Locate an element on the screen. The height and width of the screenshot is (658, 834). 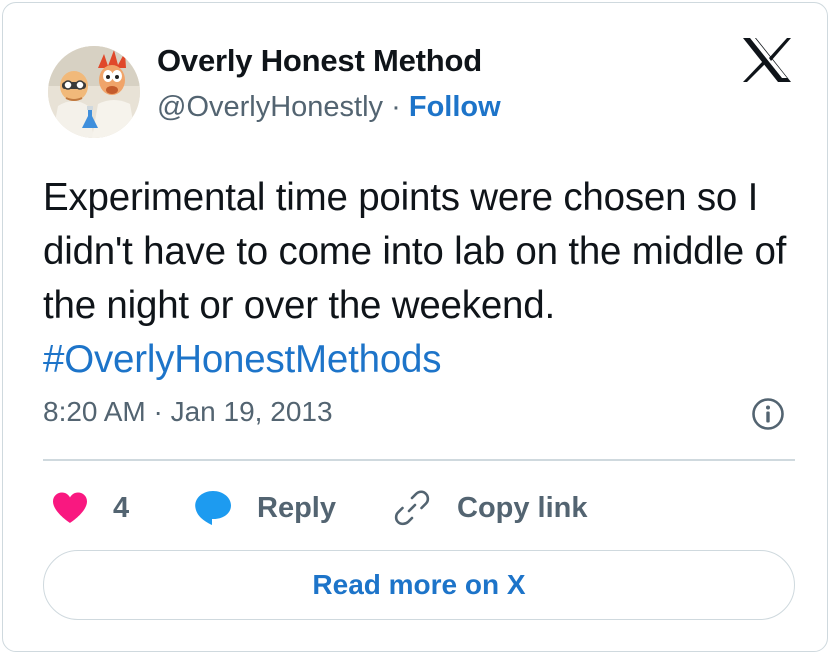
avatar-image is located at coordinates (94, 92).